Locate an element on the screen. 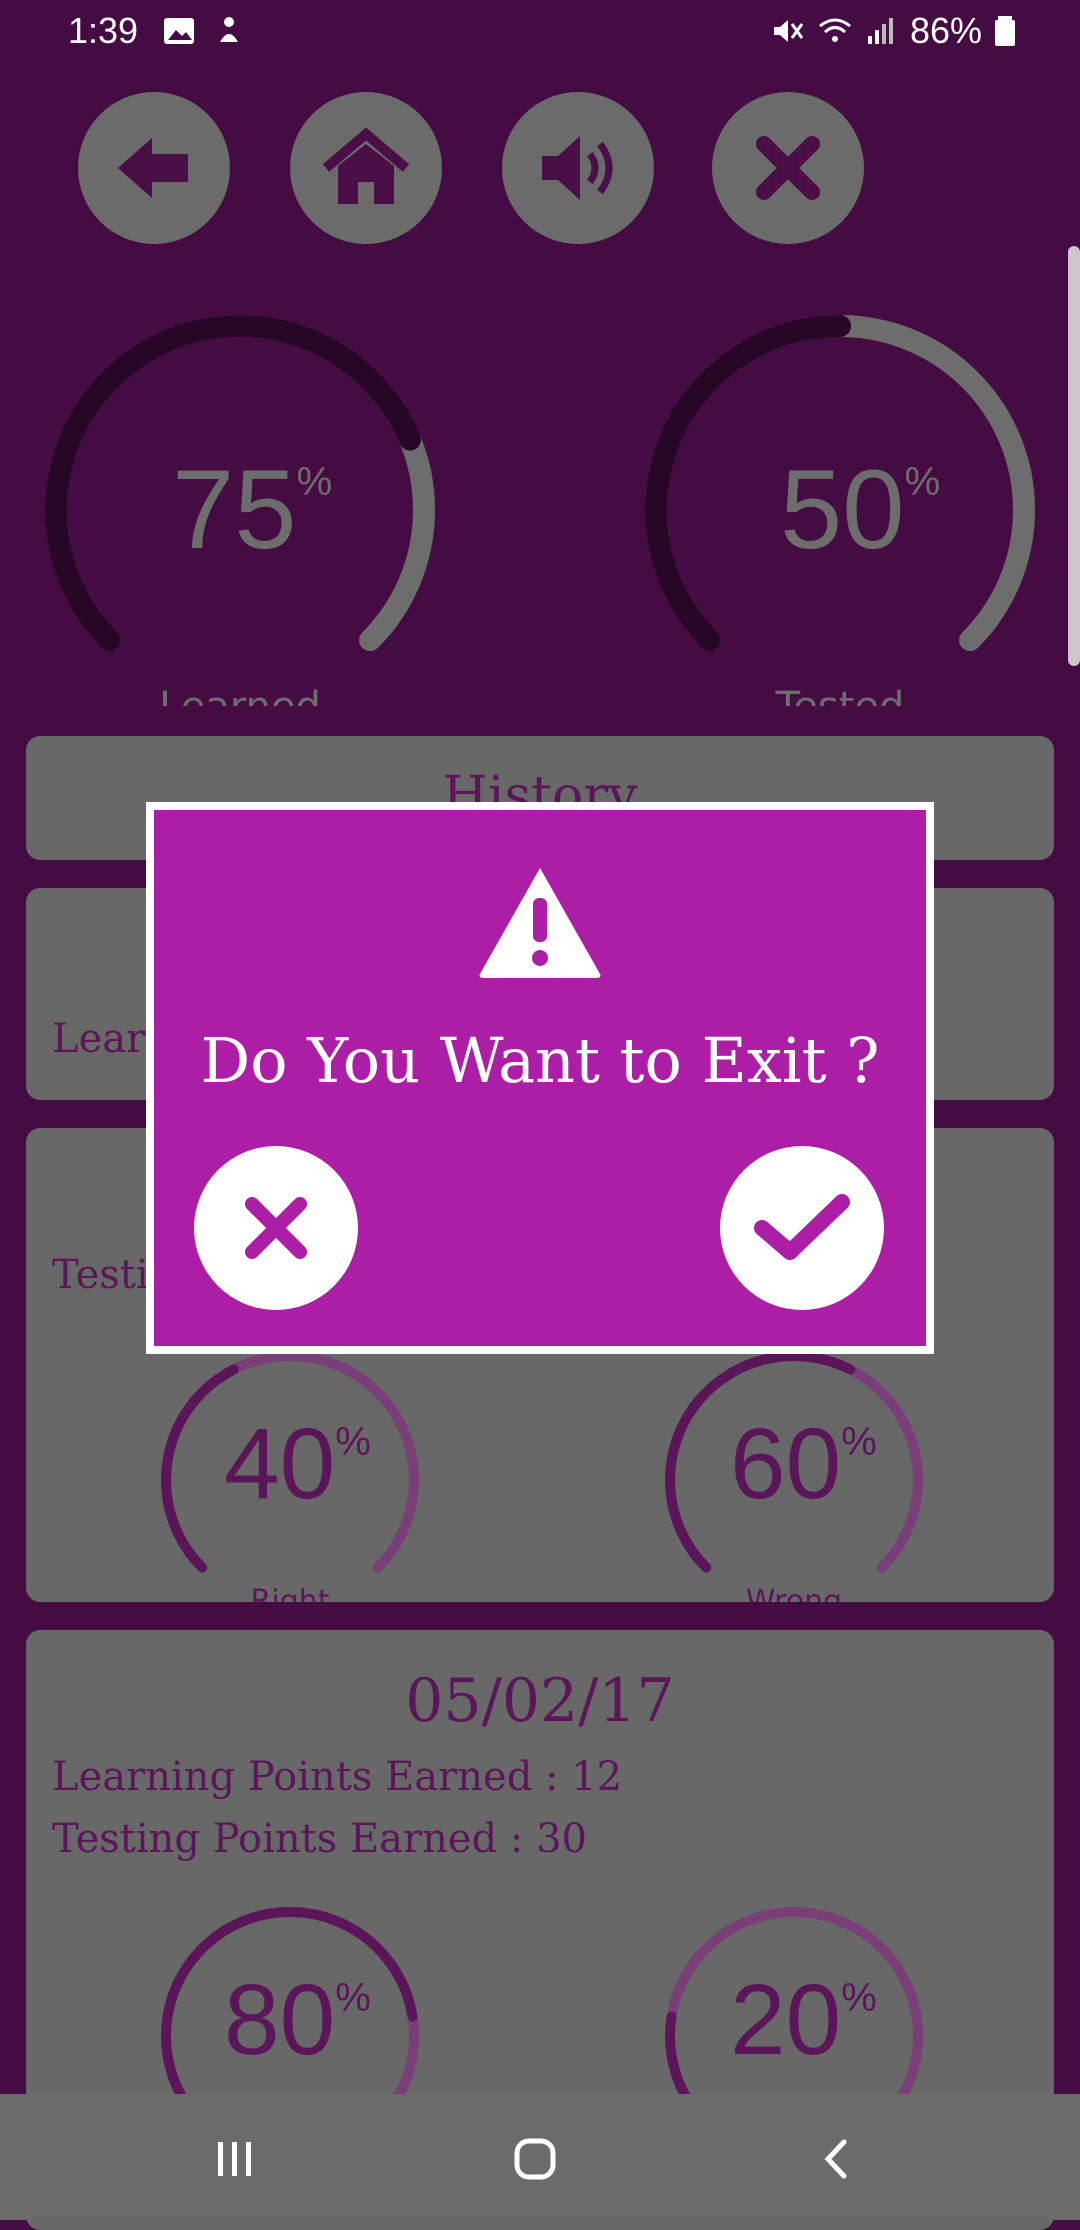 The image size is (1080, 2230). wrong-percent-1: 60% is located at coordinates (803, 1464).